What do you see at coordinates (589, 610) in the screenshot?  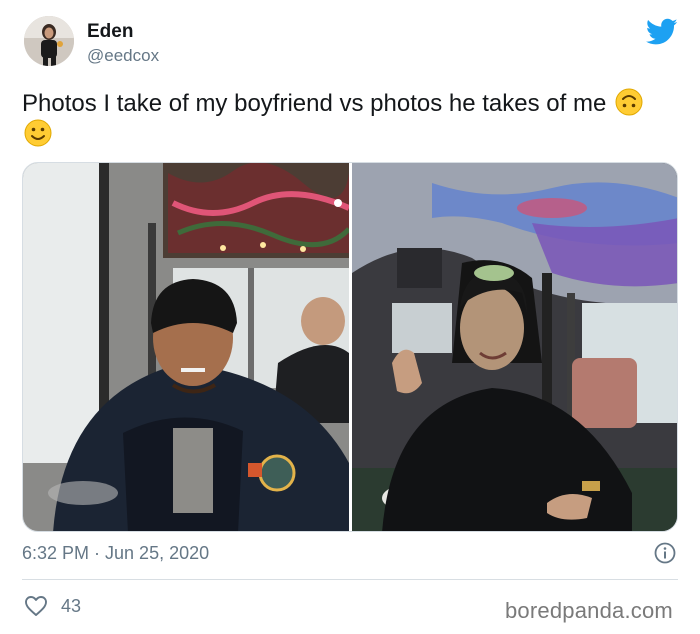 I see `watermark: boredpanda.com` at bounding box center [589, 610].